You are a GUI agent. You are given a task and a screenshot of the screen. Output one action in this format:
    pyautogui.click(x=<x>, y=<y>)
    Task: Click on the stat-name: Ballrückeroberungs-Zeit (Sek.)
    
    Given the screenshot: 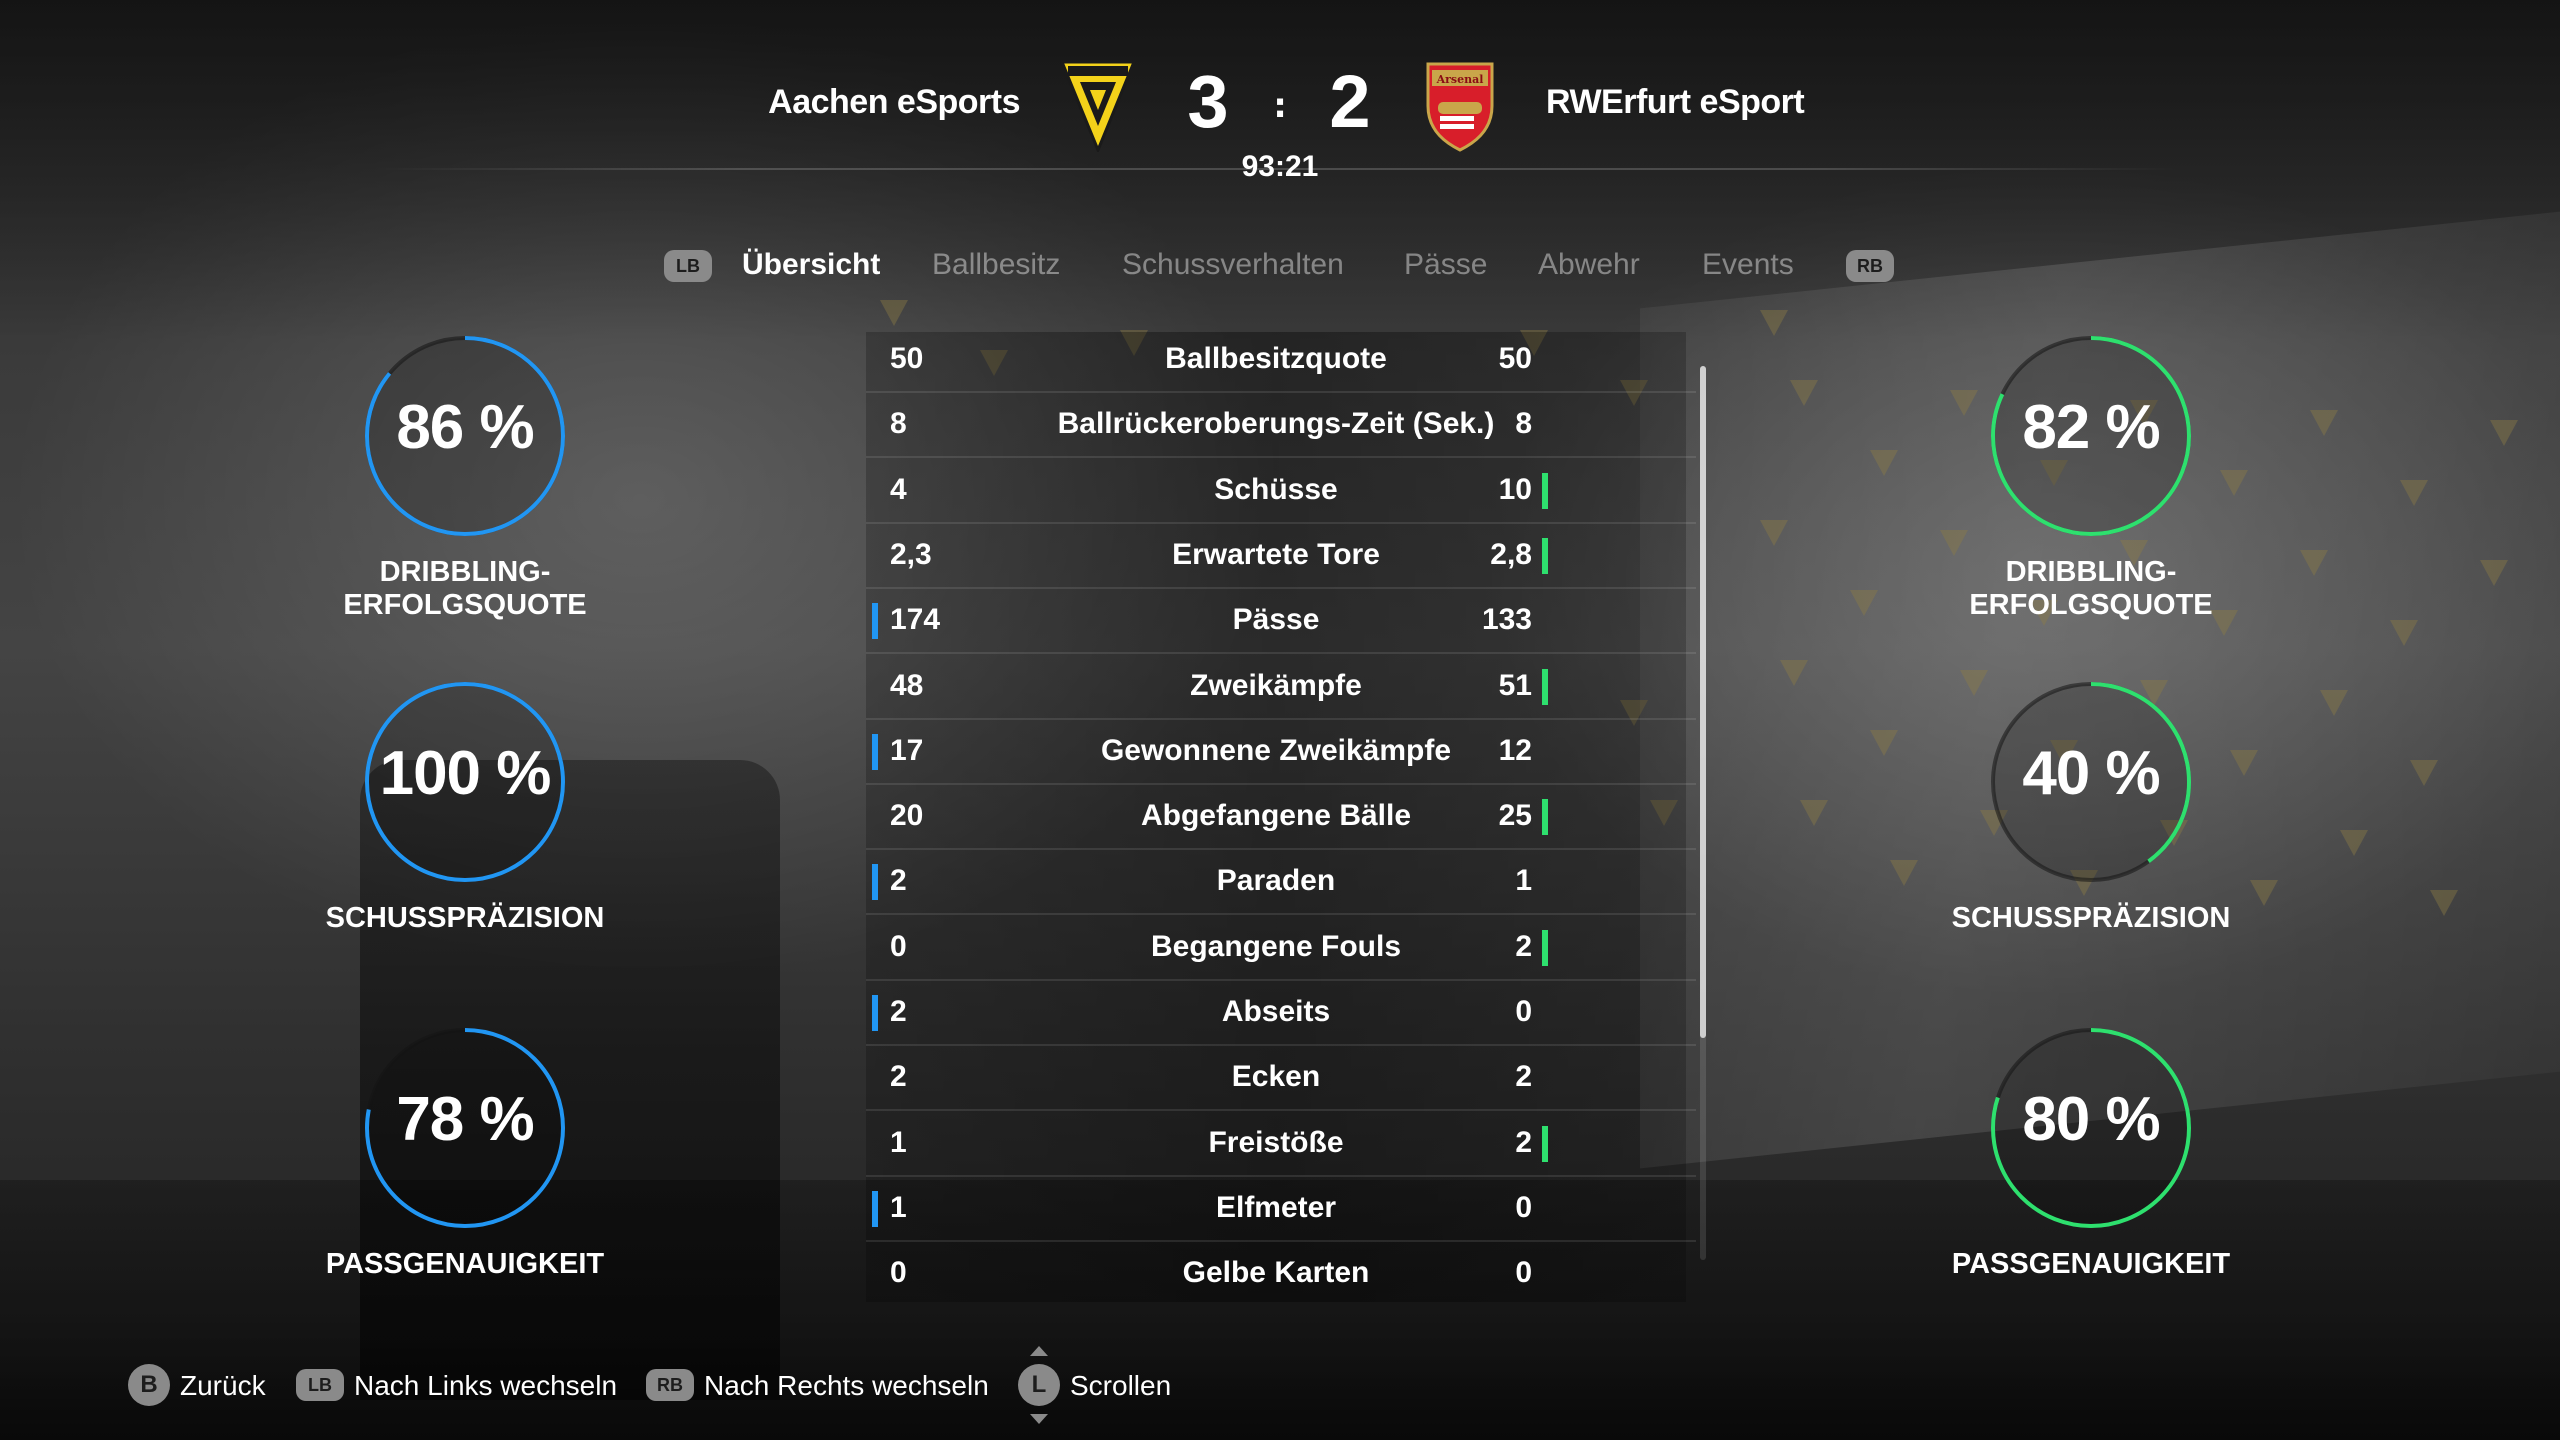 What is the action you would take?
    pyautogui.click(x=1276, y=424)
    